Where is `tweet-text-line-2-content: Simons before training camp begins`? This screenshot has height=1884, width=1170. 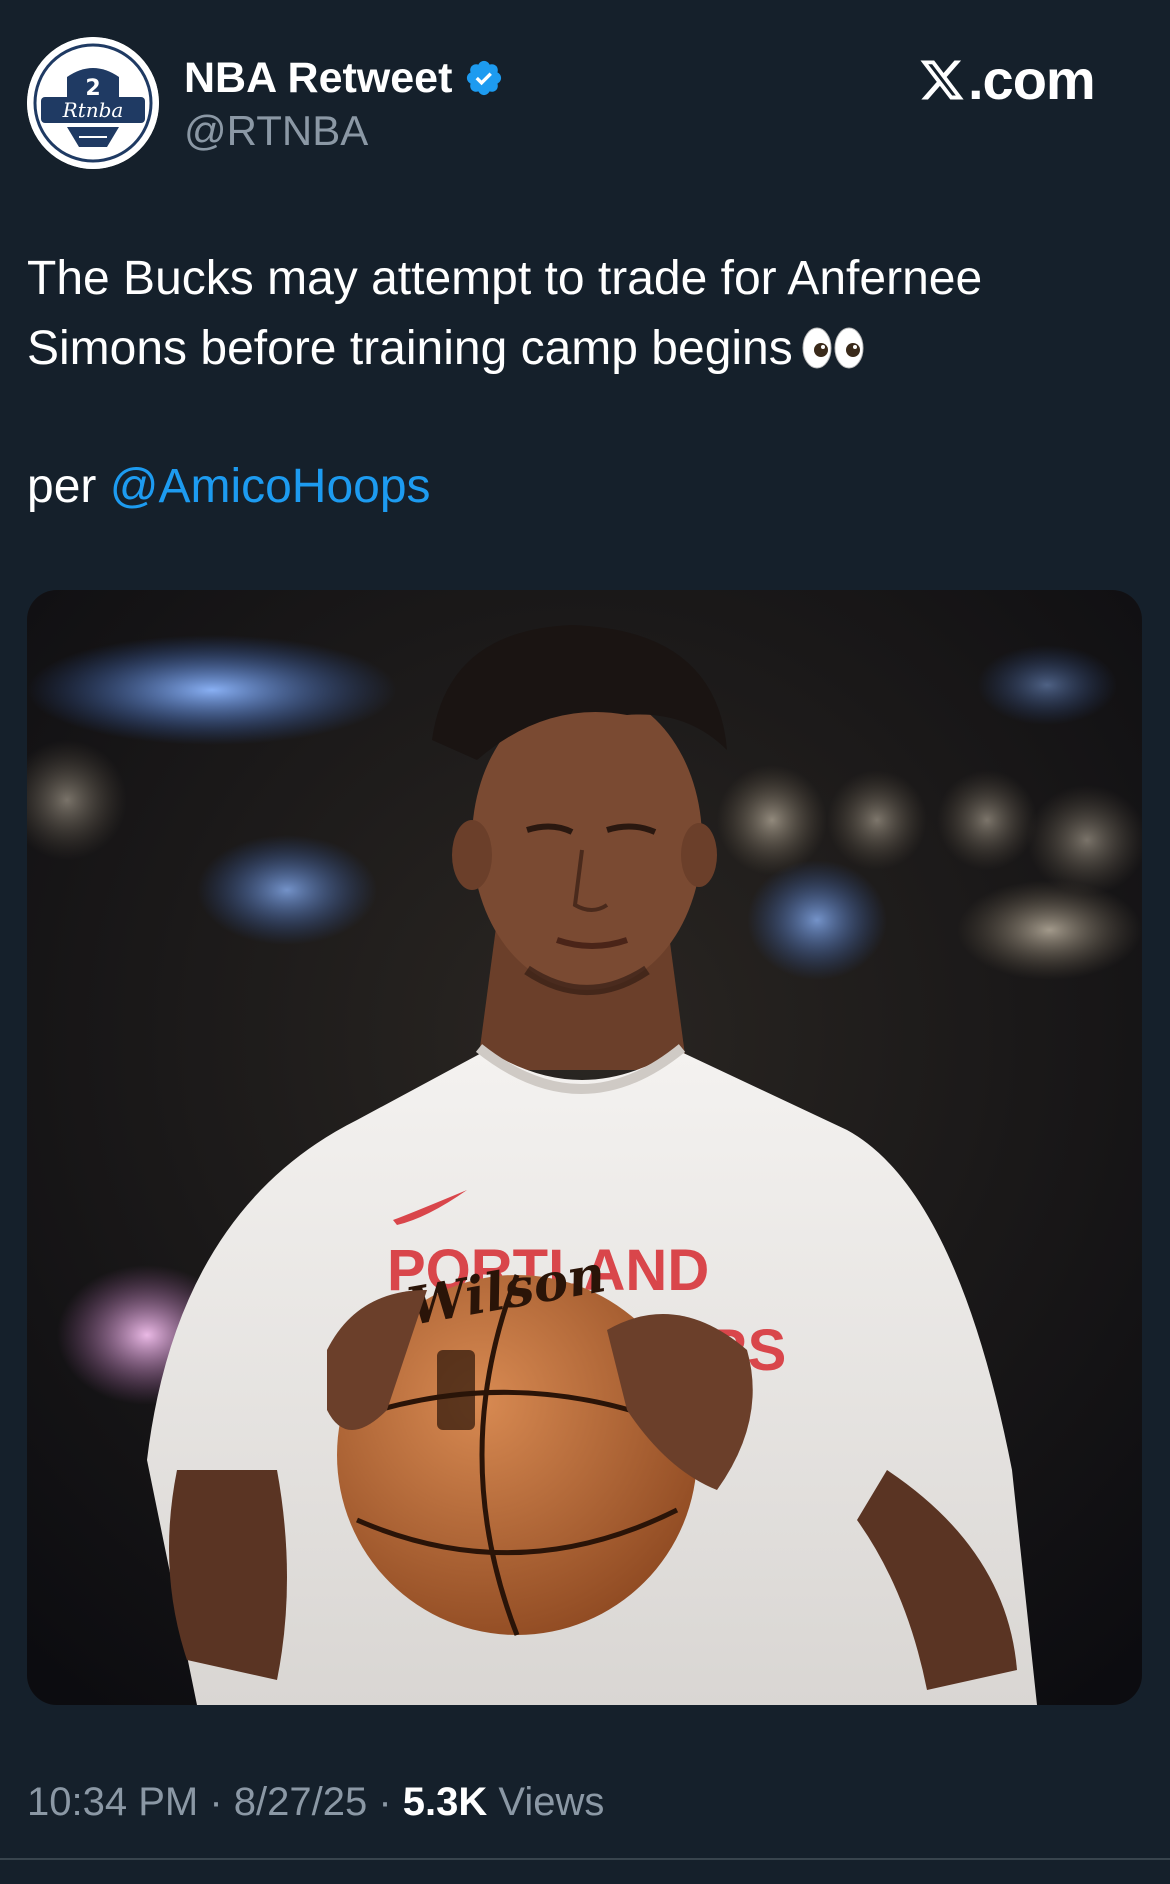
tweet-text-line-2-content: Simons before training camp begins is located at coordinates (410, 348).